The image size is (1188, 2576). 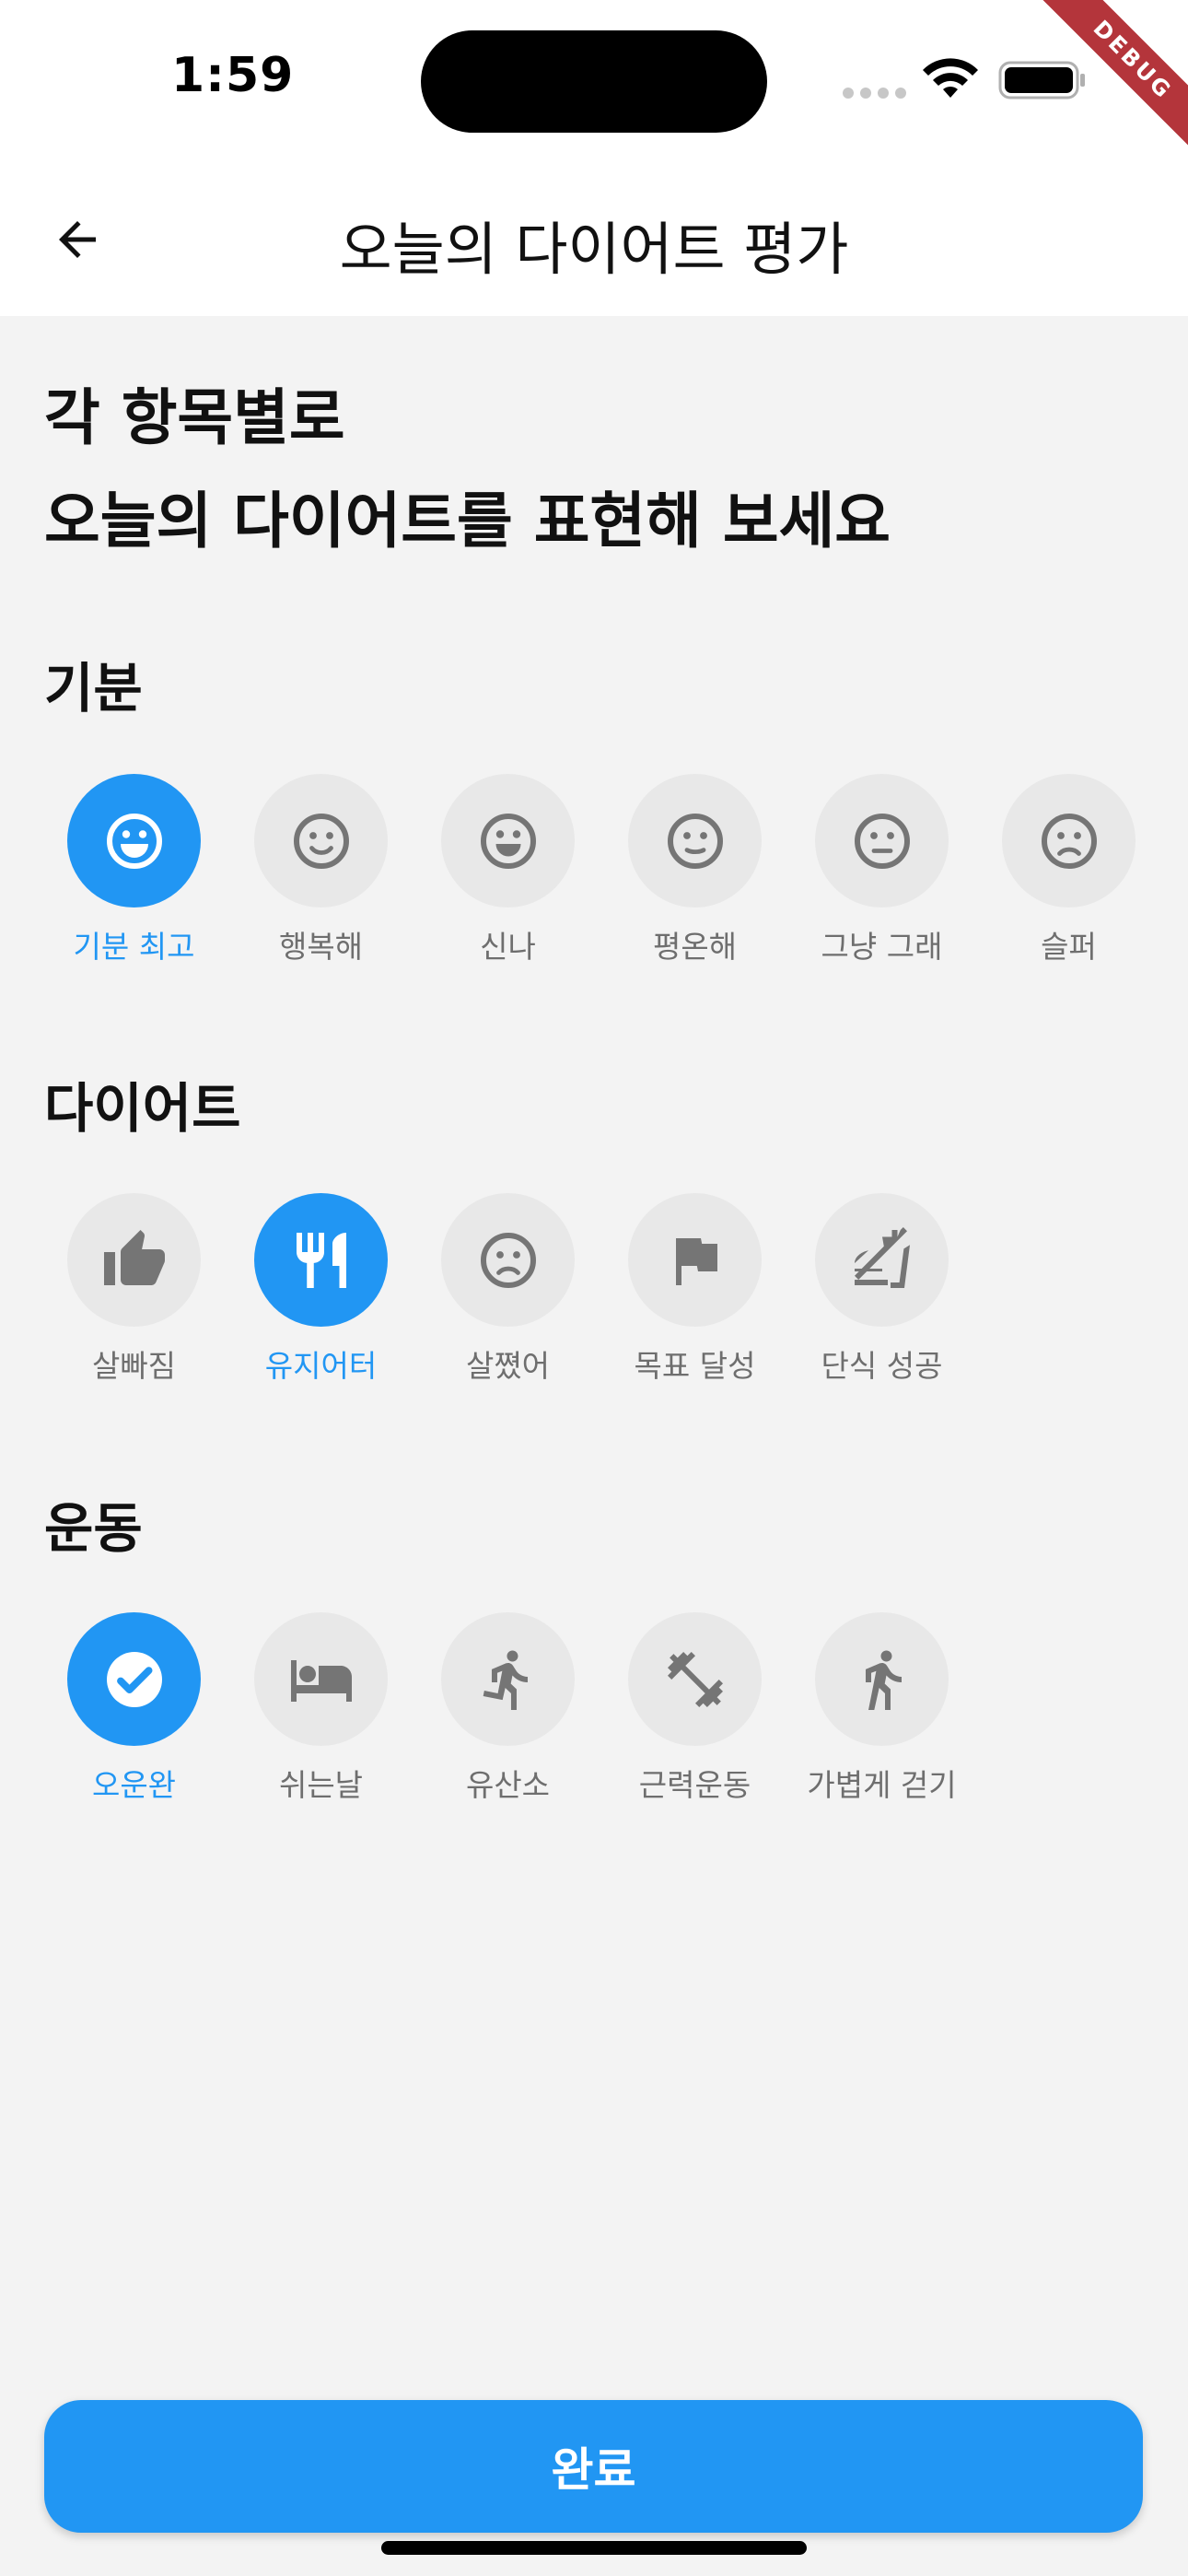 I want to click on option-diet-lost-weight: 살빠짐, so click(x=134, y=1289).